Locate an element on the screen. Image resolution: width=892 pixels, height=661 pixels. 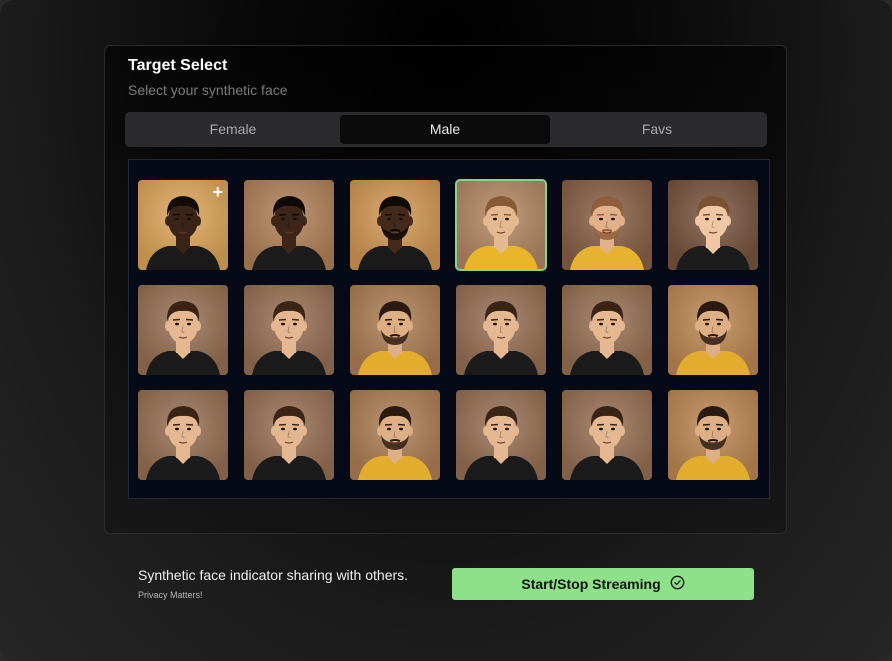
face-thumbnail: + is located at coordinates (183, 225).